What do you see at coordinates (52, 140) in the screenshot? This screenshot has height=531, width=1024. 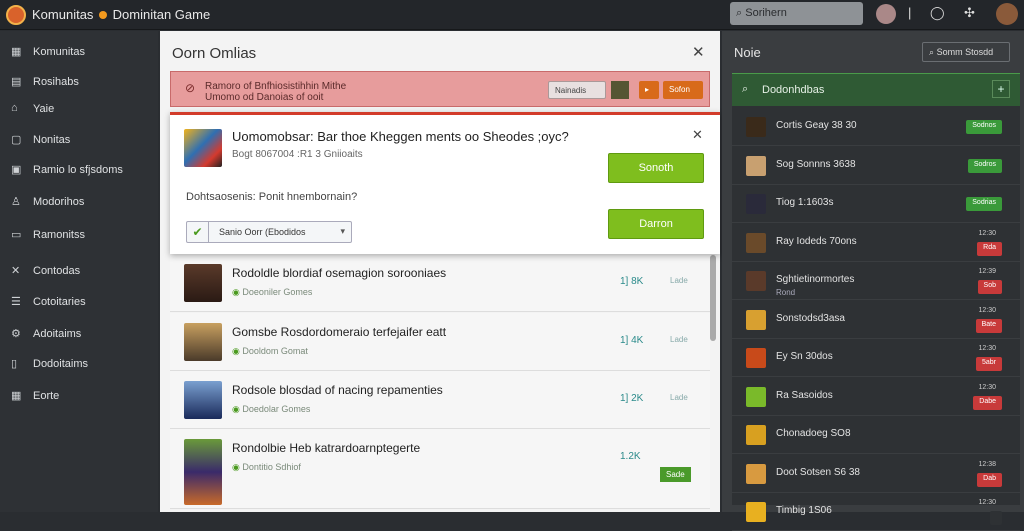 I see `sidebar-item-label: Nonitas` at bounding box center [52, 140].